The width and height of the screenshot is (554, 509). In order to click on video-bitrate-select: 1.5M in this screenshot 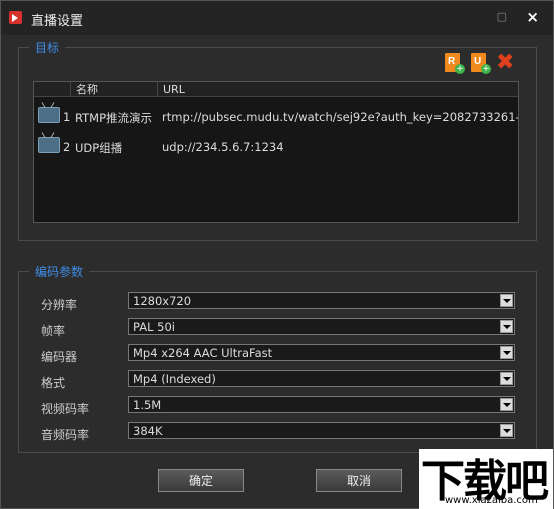, I will do `click(321, 404)`.